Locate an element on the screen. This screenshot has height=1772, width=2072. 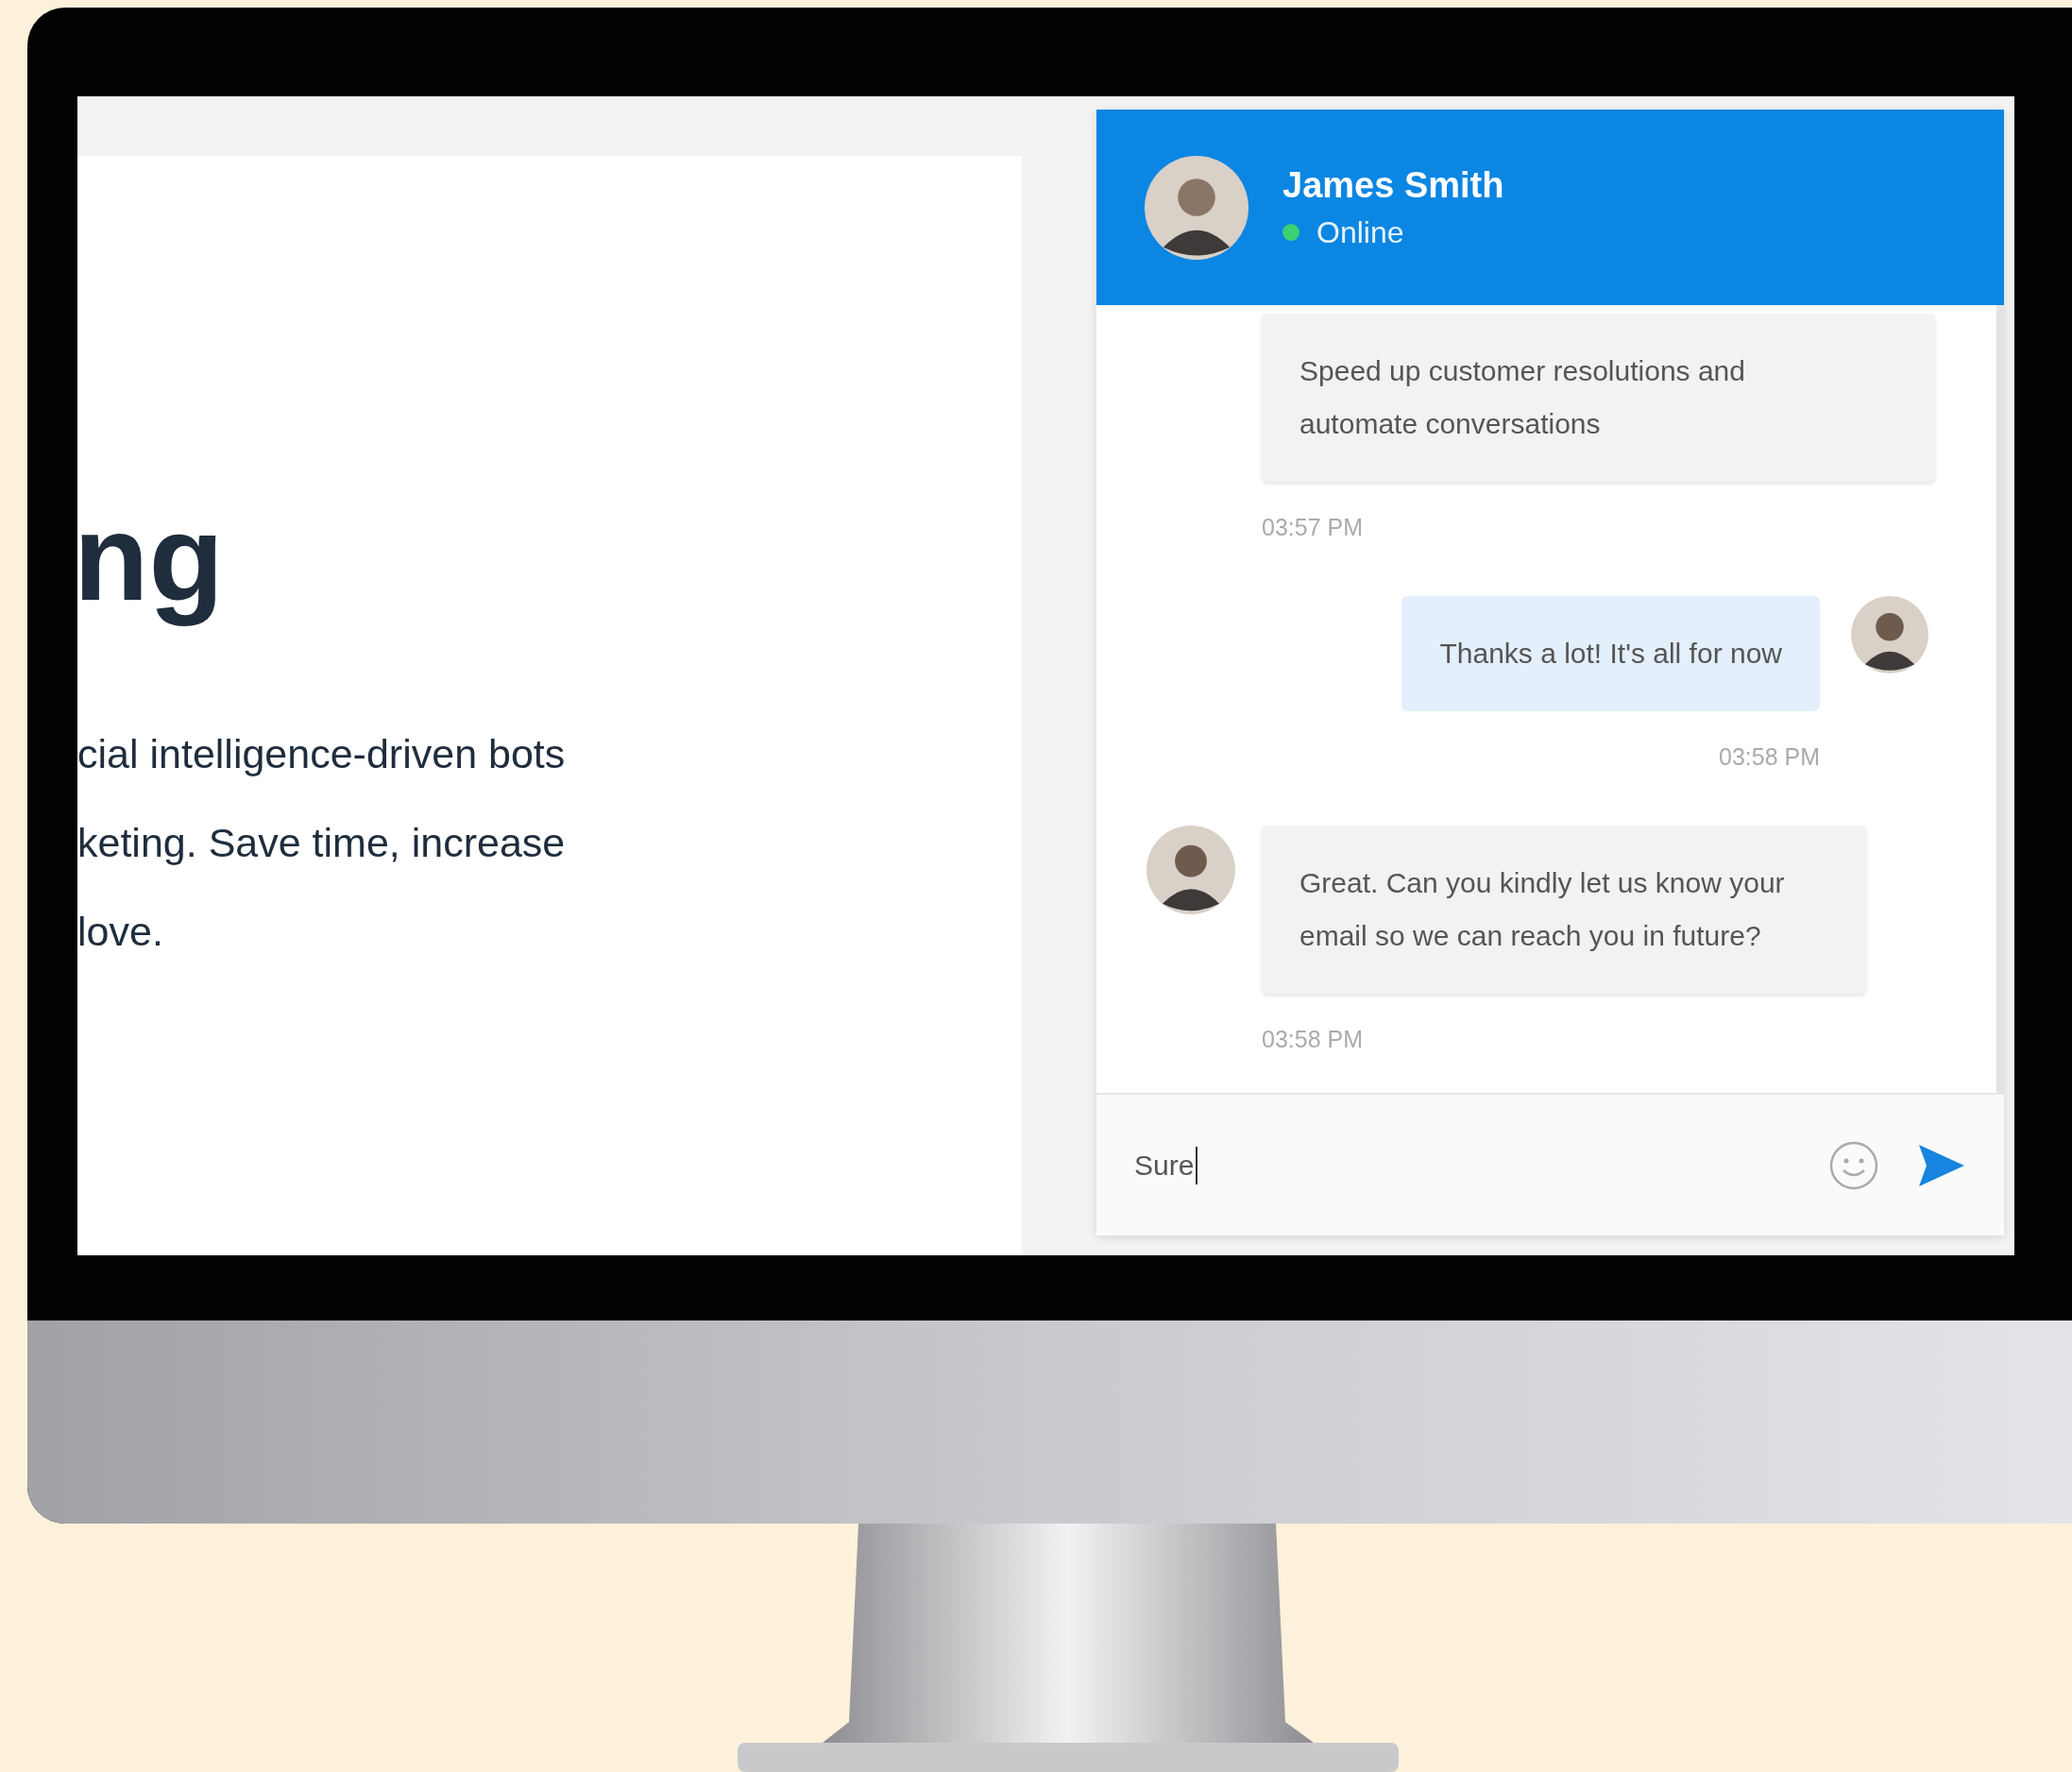
input-text: Sure is located at coordinates (1164, 1165).